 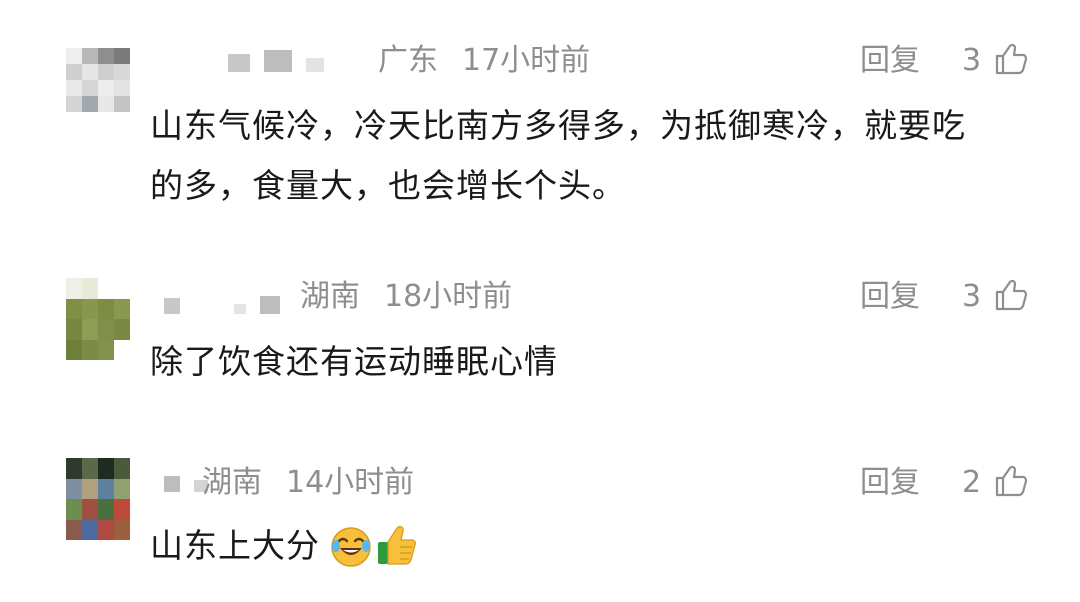 I want to click on comment-text: 除了饮食还有运动睡眠心情, so click(x=354, y=362).